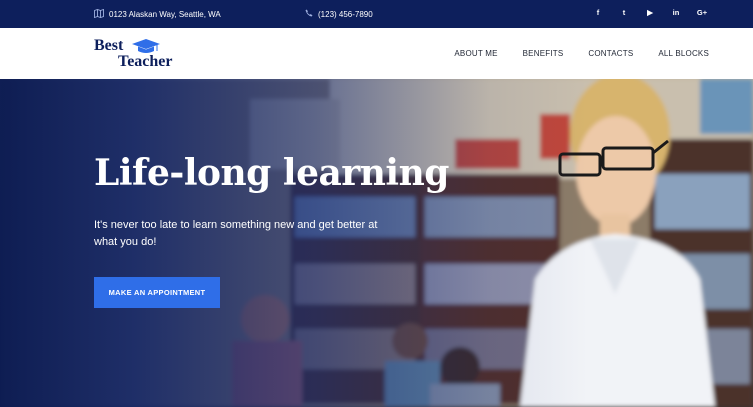 The image size is (753, 407). I want to click on map-icon, so click(99, 14).